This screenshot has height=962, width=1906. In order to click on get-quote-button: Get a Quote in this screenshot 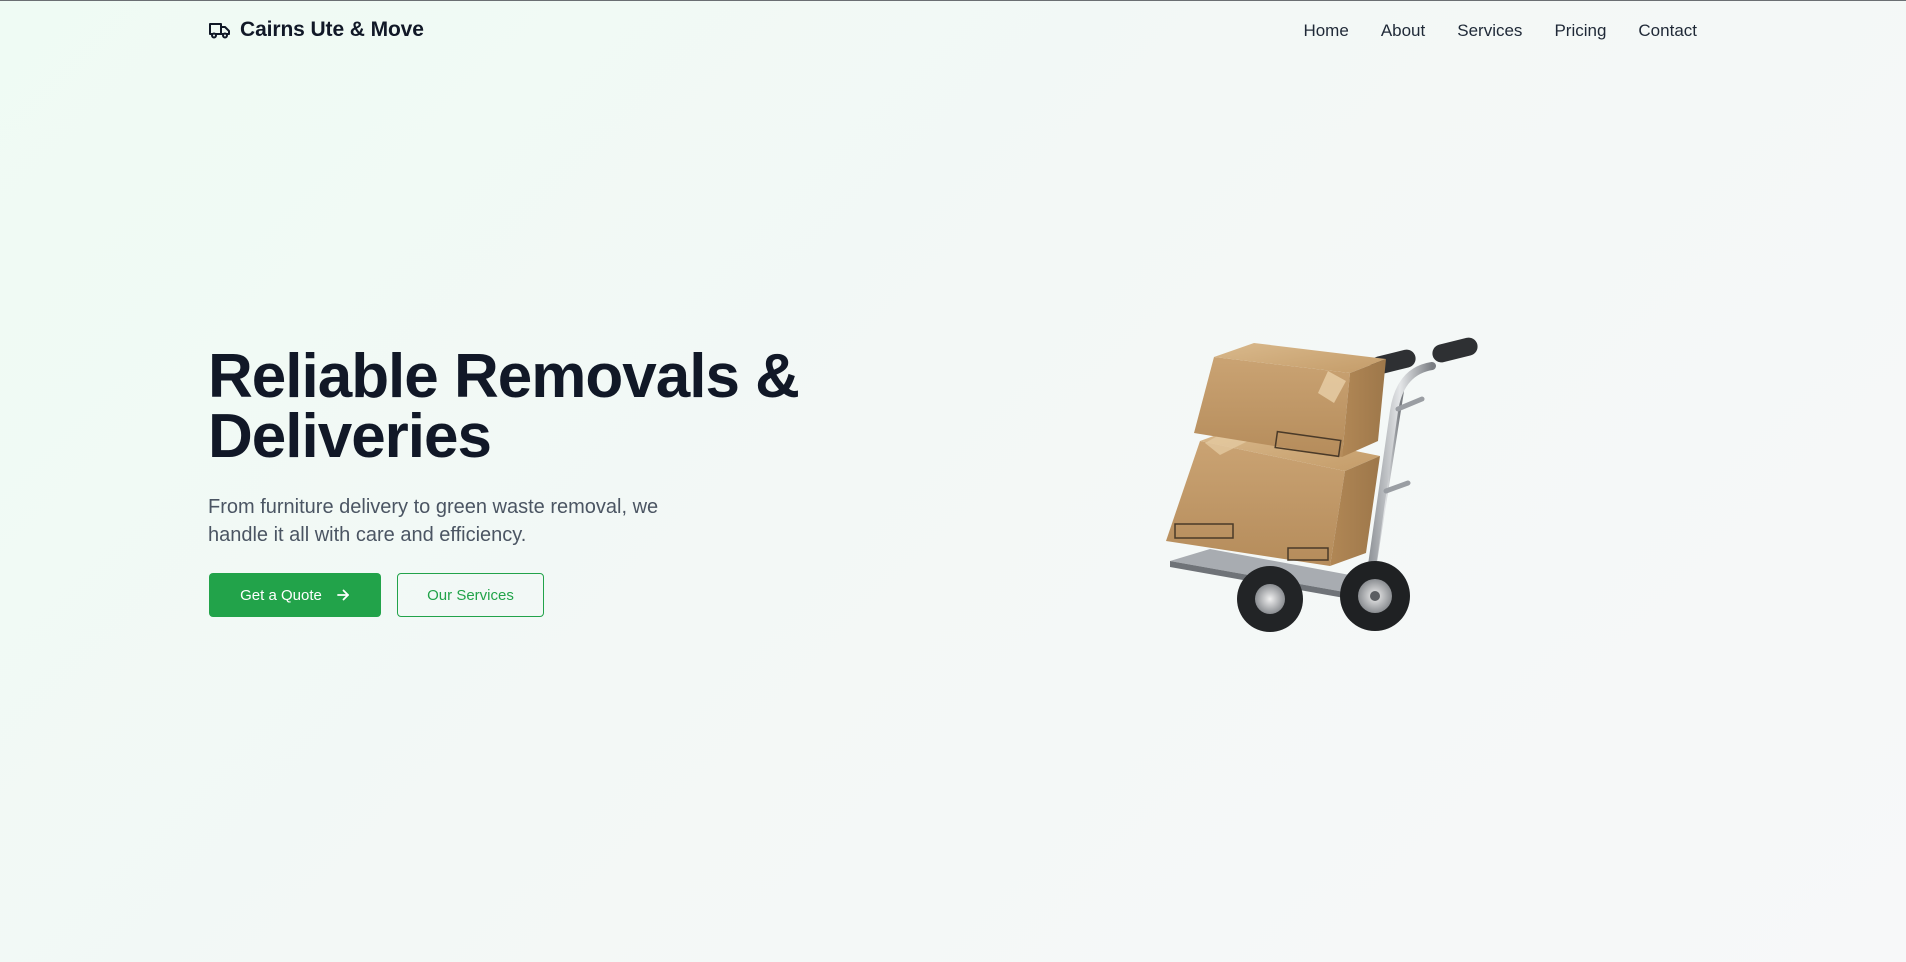, I will do `click(295, 595)`.